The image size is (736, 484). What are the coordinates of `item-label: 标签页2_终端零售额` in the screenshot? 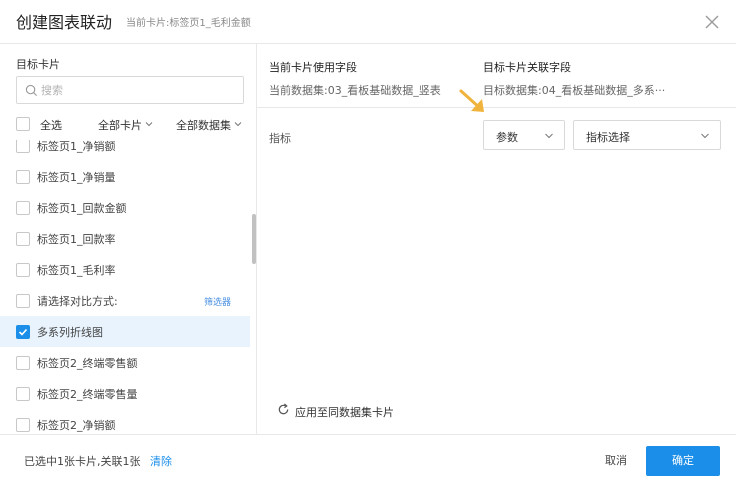 It's located at (87, 363).